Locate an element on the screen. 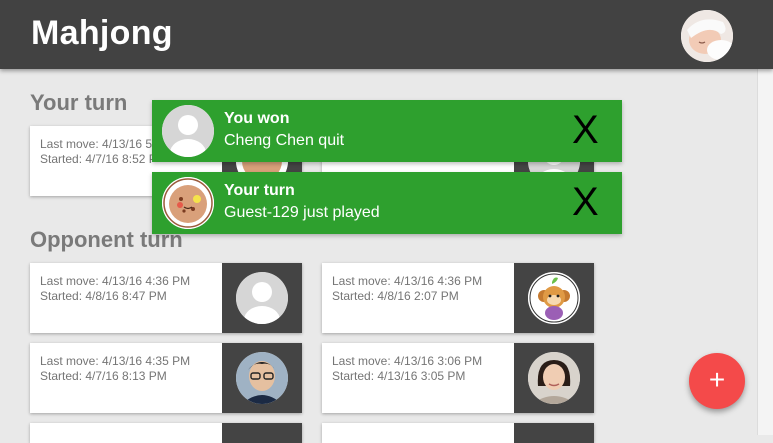 The image size is (773, 443). notification-message: Guest-129 just played is located at coordinates (302, 212).